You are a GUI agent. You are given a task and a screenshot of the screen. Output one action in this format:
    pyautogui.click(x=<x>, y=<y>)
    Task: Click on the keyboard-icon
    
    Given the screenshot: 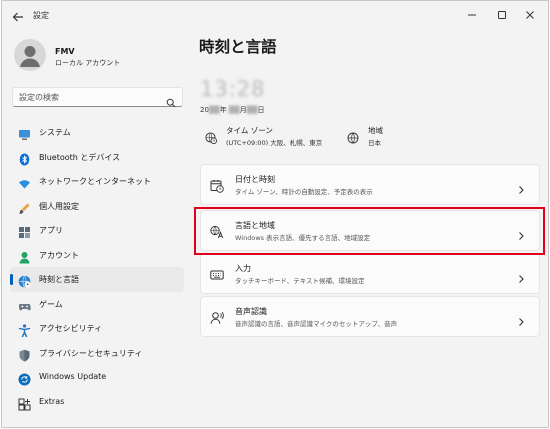 What is the action you would take?
    pyautogui.click(x=217, y=274)
    